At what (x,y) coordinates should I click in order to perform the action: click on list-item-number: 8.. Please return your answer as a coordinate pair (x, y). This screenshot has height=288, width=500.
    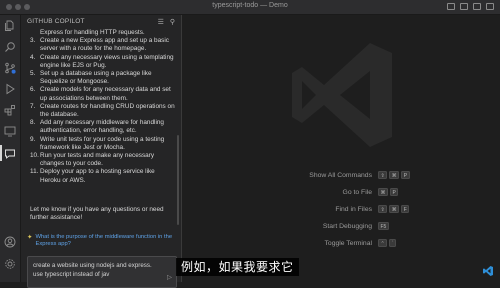
    Looking at the image, I should click on (33, 123).